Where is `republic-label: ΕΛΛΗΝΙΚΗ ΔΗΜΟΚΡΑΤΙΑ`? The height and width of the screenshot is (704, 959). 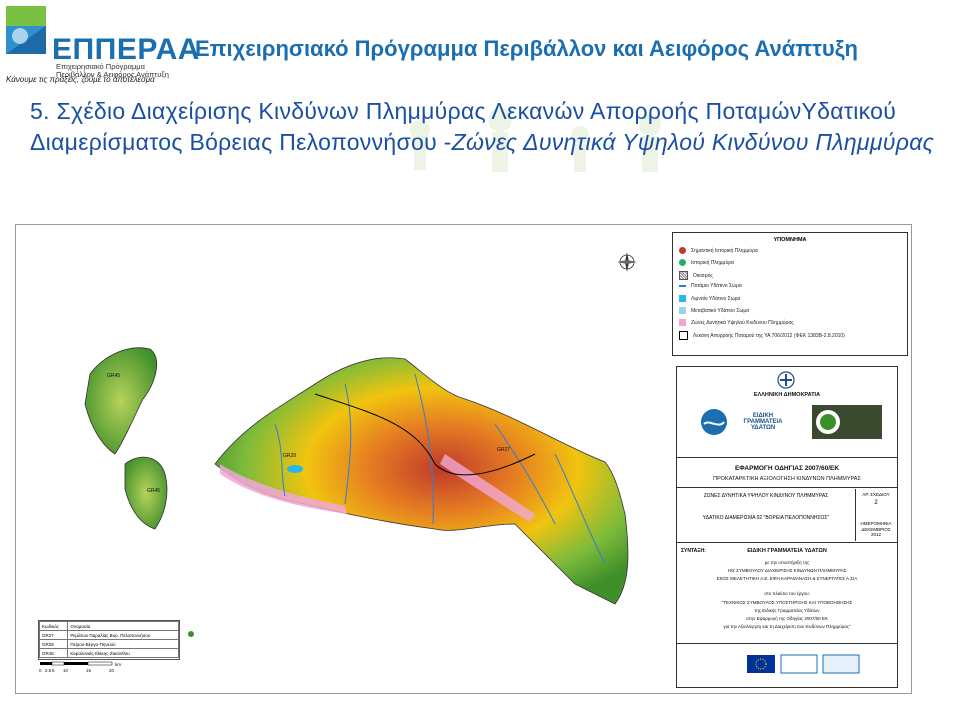 republic-label: ΕΛΛΗΝΙΚΗ ΔΗΜΟΚΡΑΤΙΑ is located at coordinates (787, 395).